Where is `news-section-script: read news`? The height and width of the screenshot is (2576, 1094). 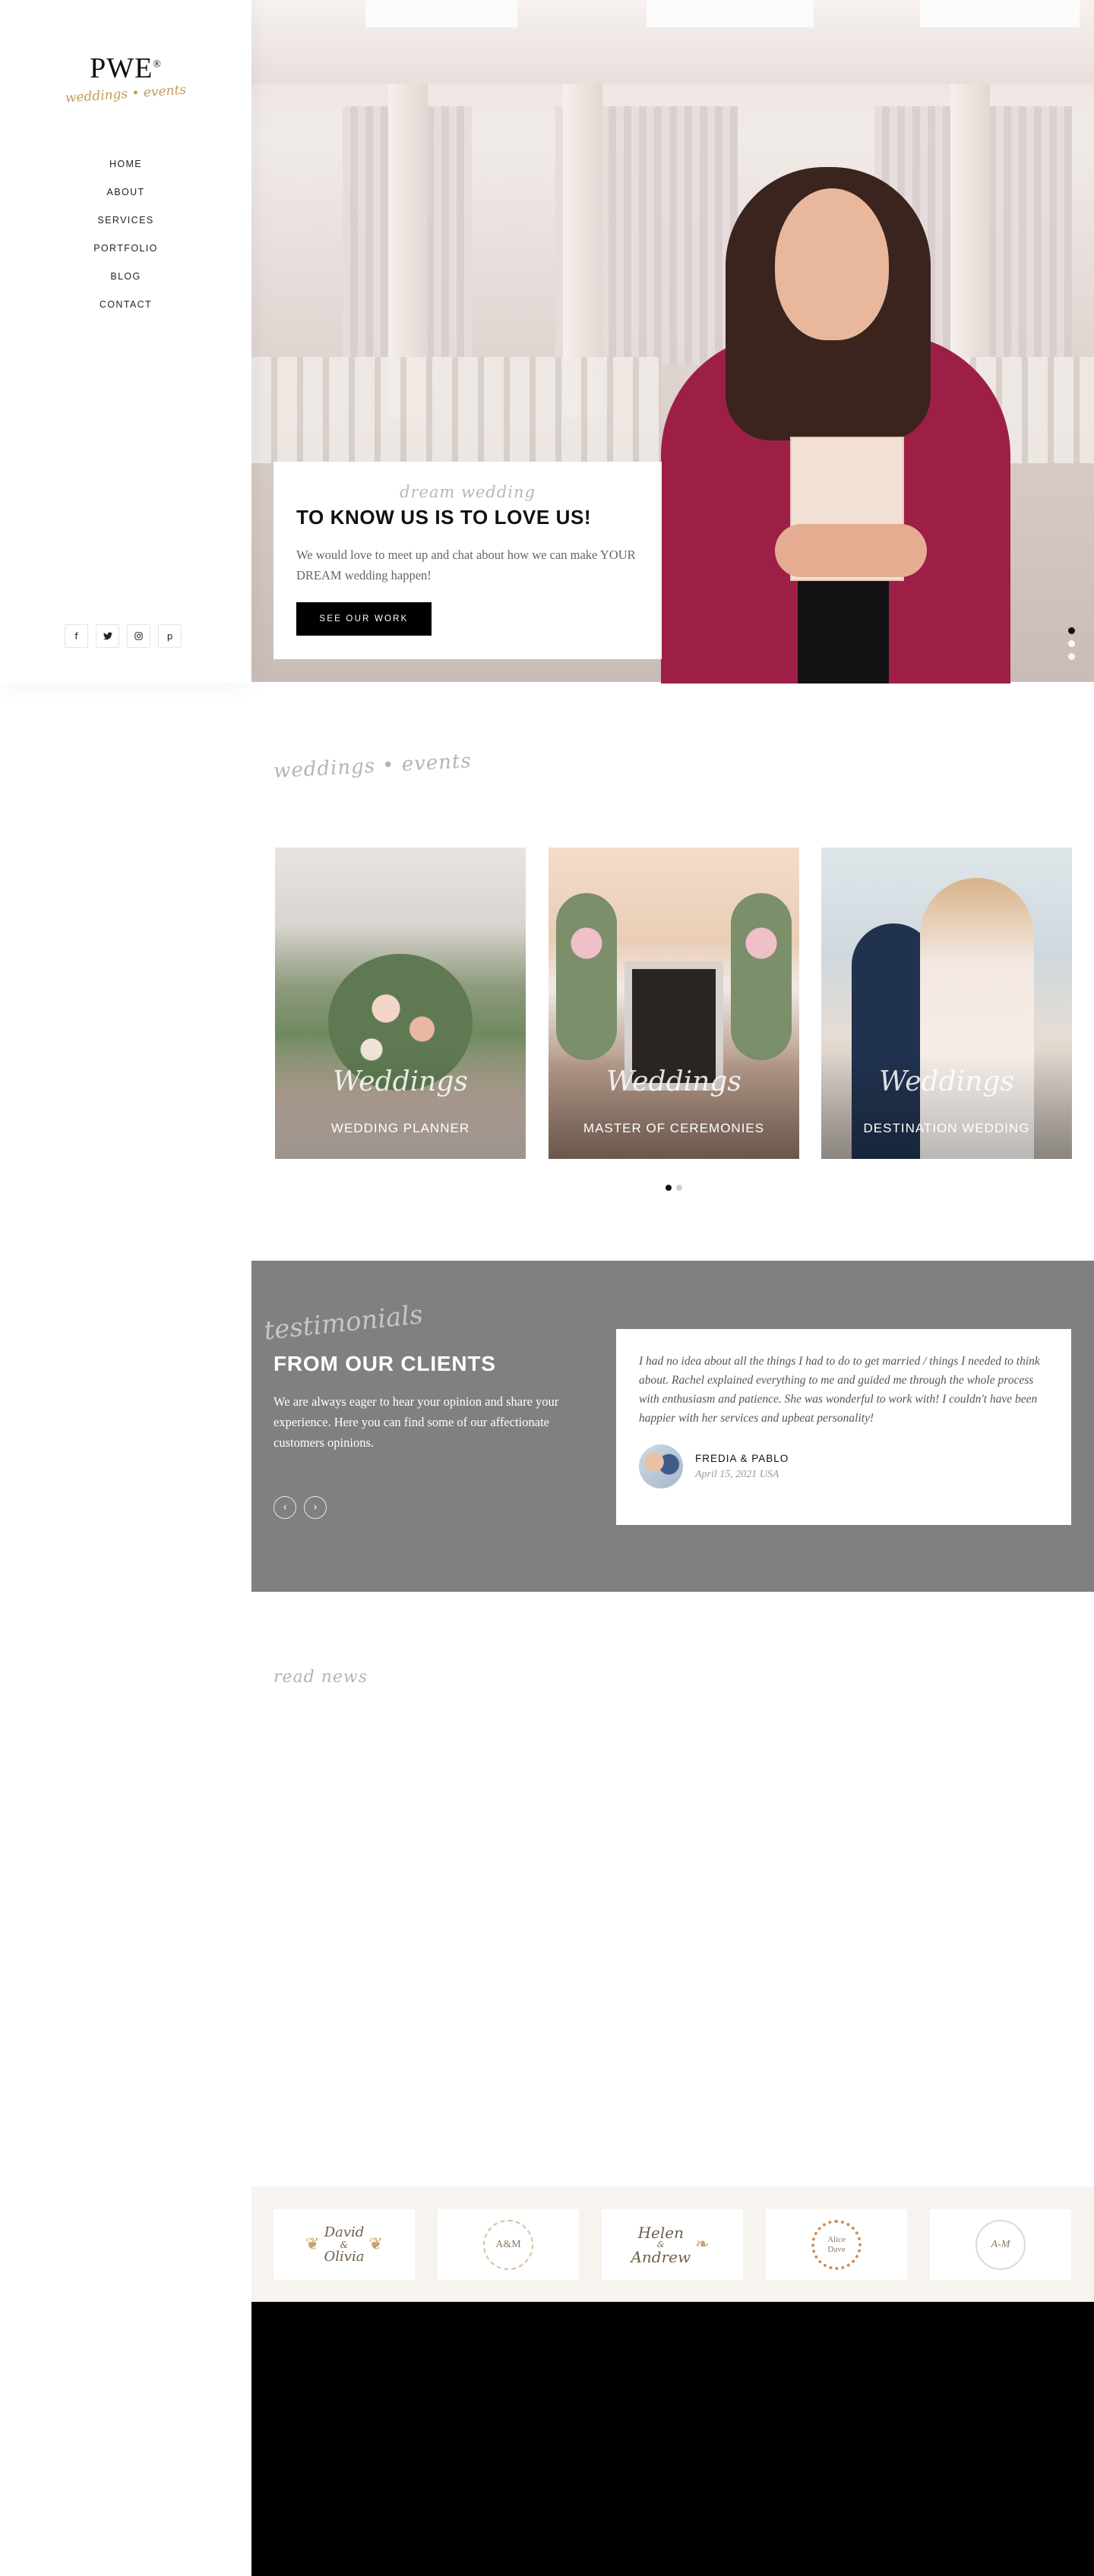 news-section-script: read news is located at coordinates (321, 1677).